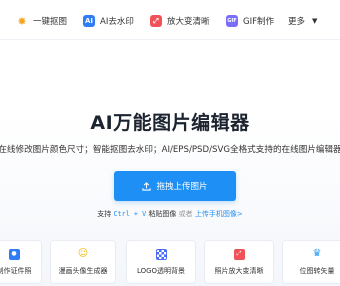 The width and height of the screenshot is (340, 286). I want to click on nav-item-cutout: ✸ 一键抠图, so click(41, 21).